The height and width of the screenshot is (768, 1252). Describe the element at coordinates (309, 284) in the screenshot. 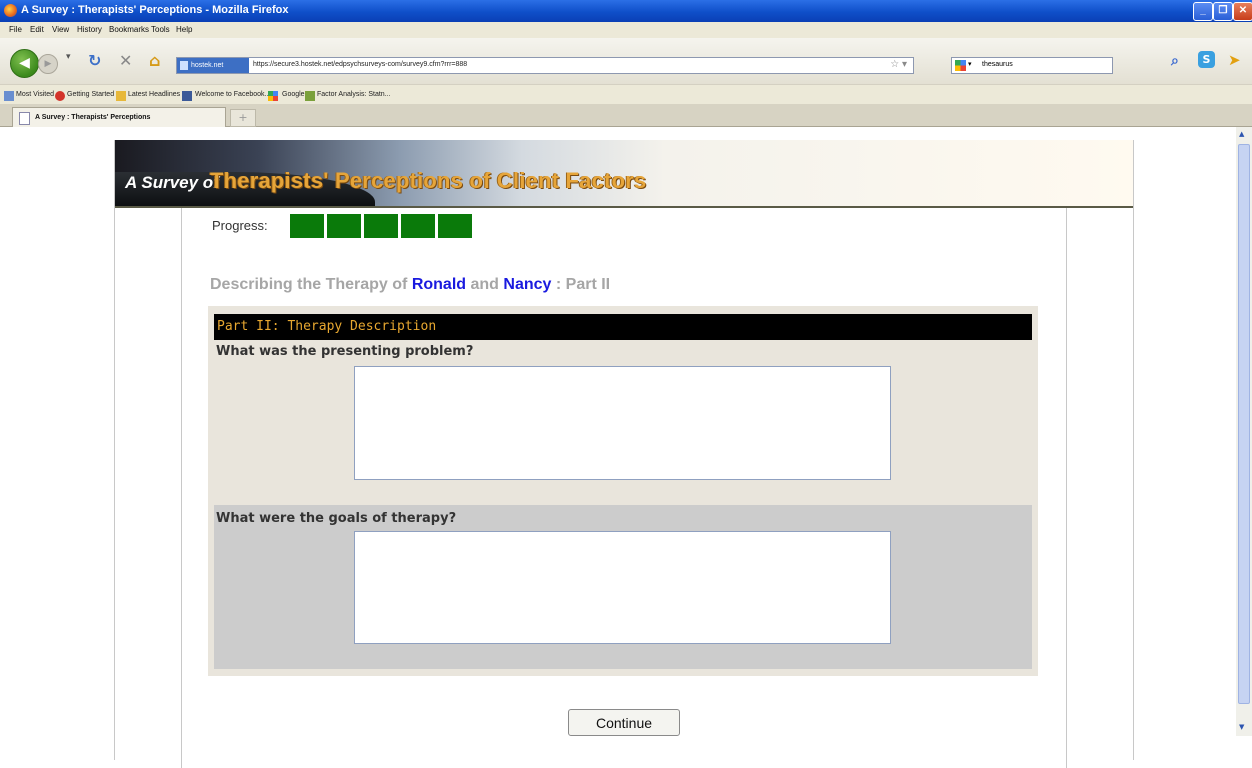

I see `heading-prefix: Describing the Therapy of` at that location.